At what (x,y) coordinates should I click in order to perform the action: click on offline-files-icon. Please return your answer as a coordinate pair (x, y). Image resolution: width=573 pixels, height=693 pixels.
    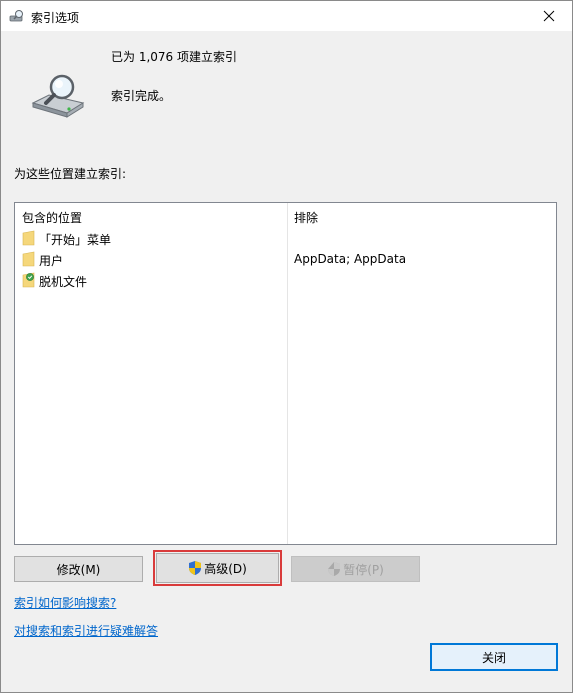
    Looking at the image, I should click on (28, 280).